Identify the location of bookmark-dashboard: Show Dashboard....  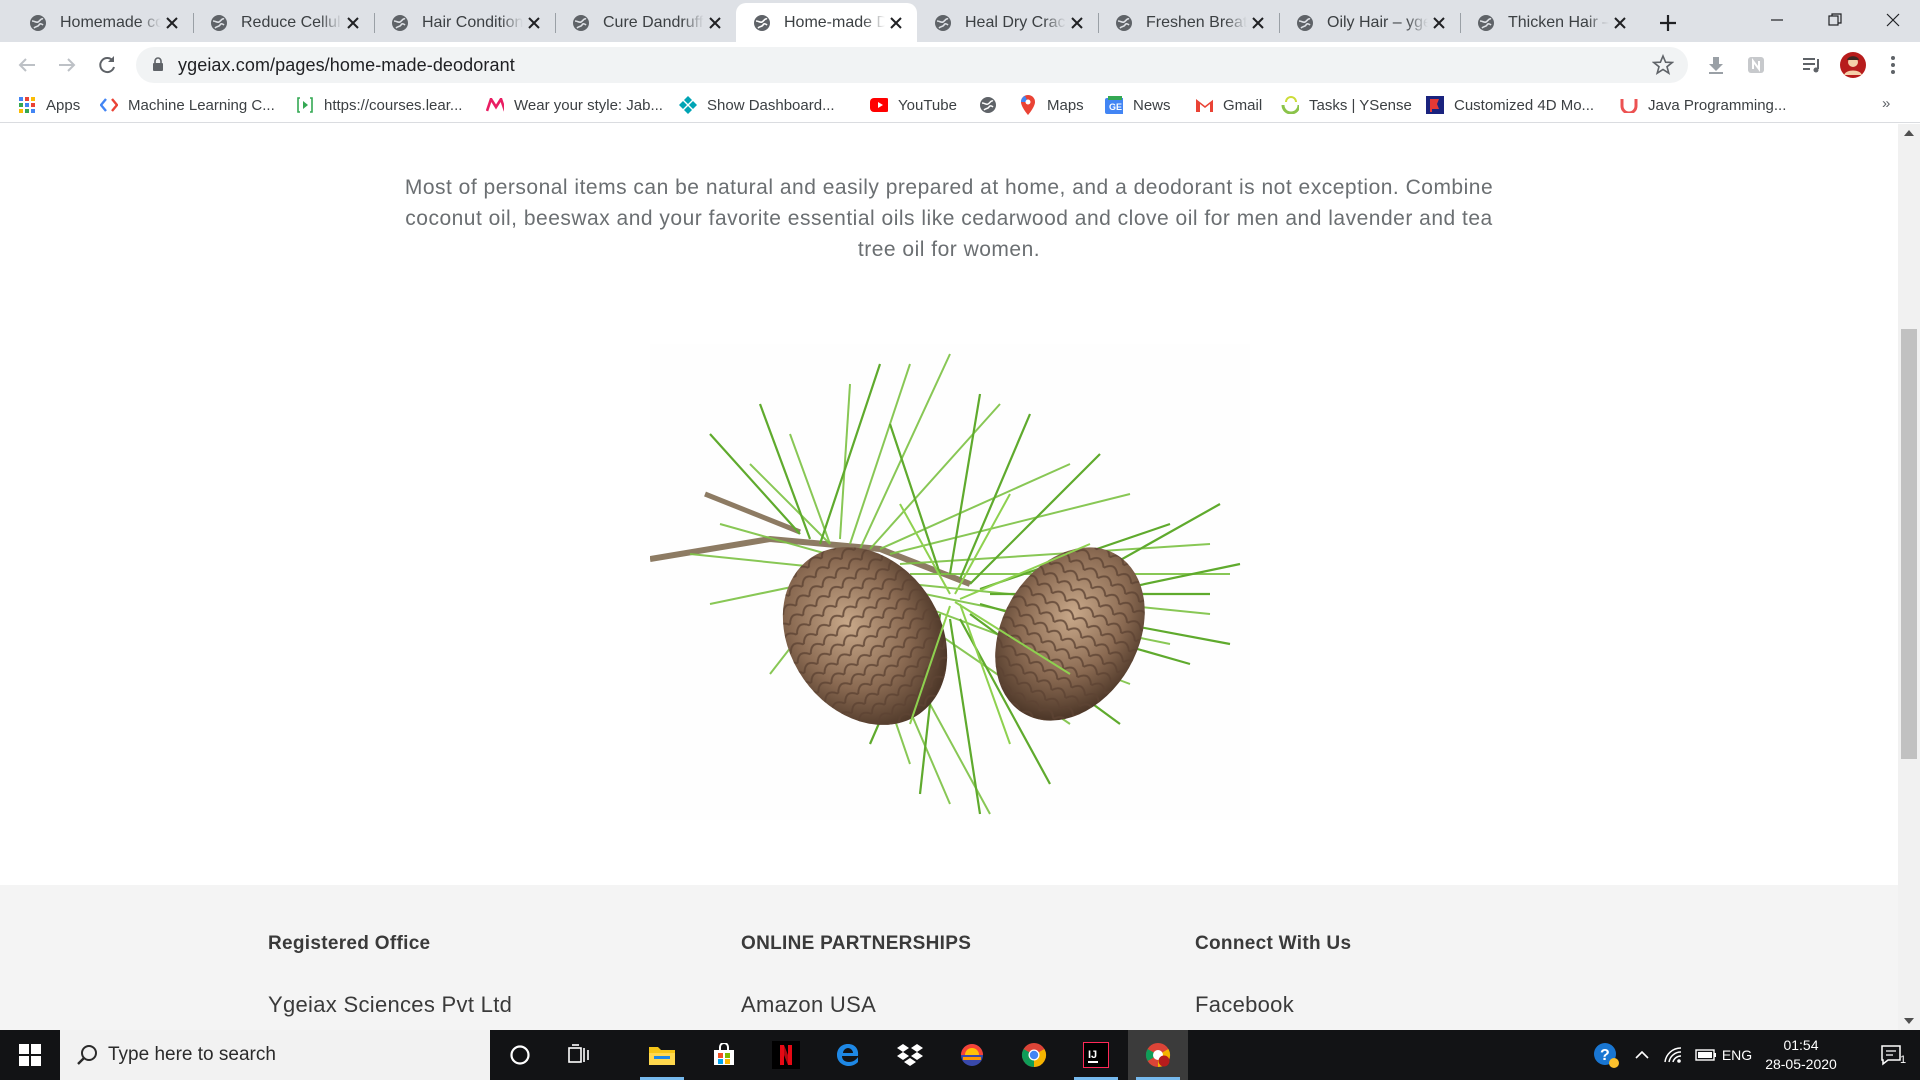
(757, 105).